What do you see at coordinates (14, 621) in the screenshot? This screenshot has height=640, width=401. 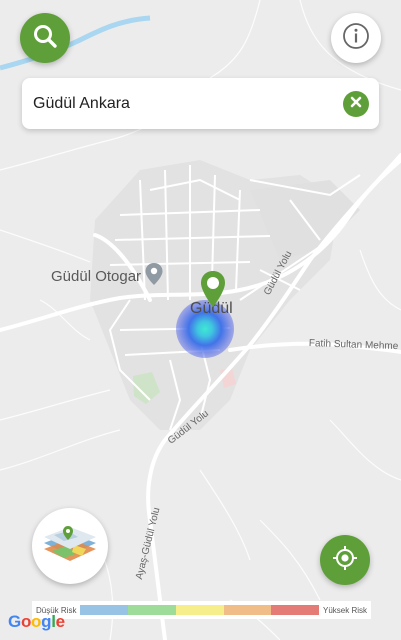 I see `google-logo-letter: G` at bounding box center [14, 621].